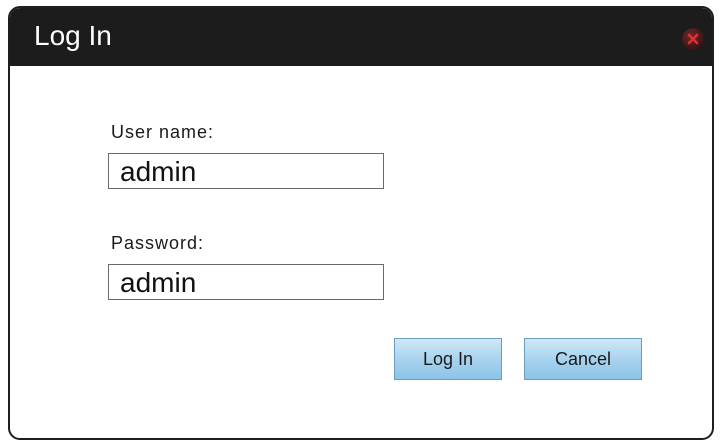  Describe the element at coordinates (361, 37) in the screenshot. I see `title-bar: Log In` at that location.